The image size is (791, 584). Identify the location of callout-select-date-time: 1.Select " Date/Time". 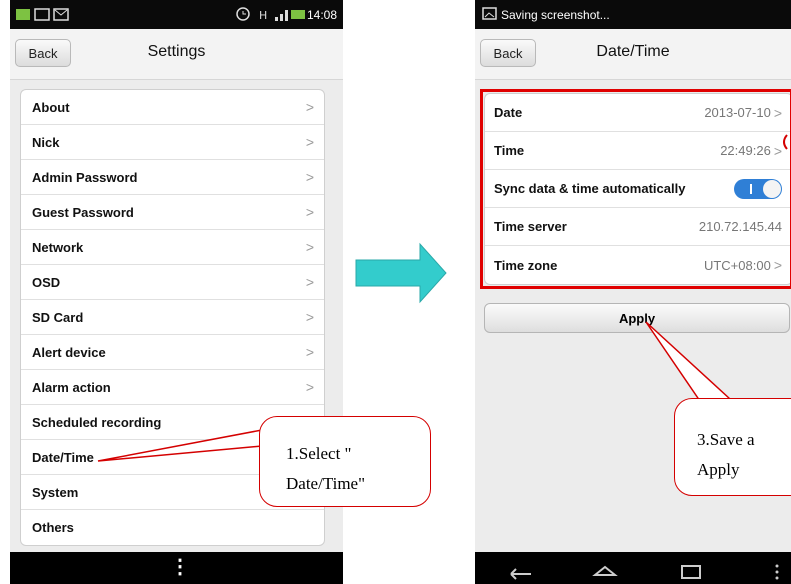
(345, 461).